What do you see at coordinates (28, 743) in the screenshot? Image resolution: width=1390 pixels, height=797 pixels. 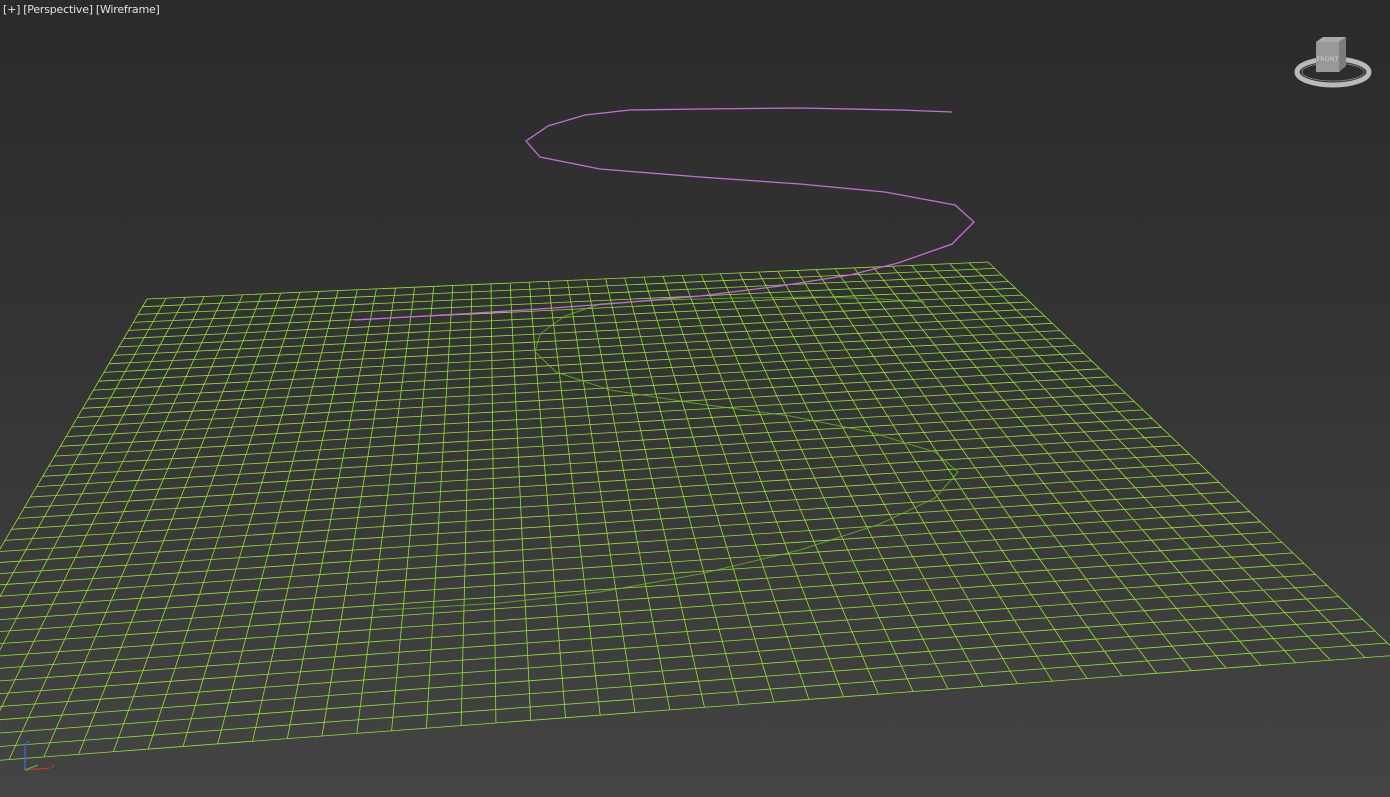 I see `z-axis-label: z` at bounding box center [28, 743].